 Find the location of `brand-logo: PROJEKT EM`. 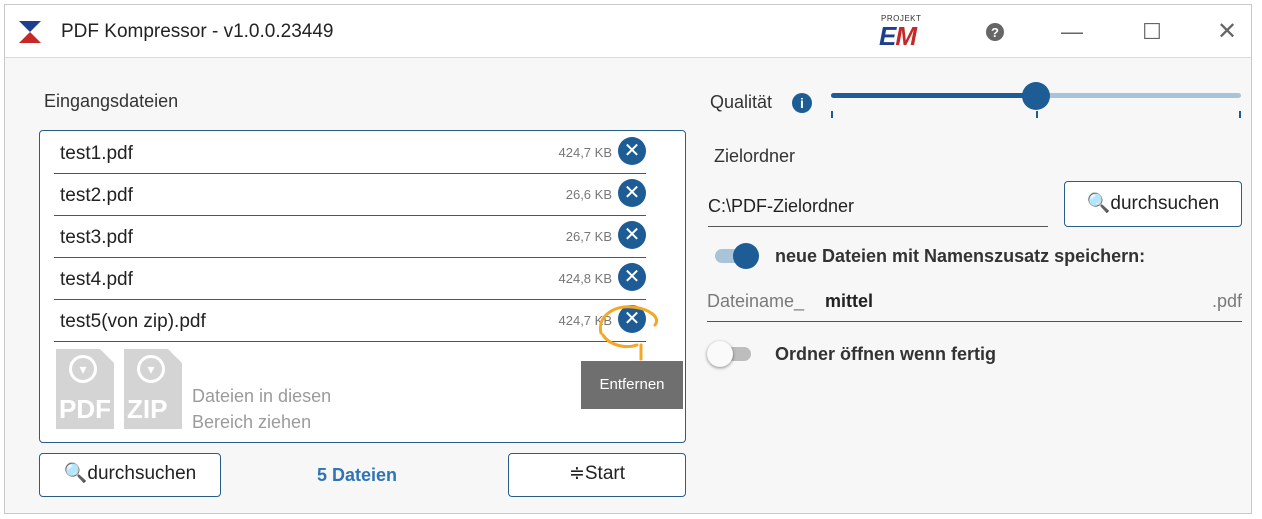

brand-logo: PROJEKT EM is located at coordinates (907, 32).